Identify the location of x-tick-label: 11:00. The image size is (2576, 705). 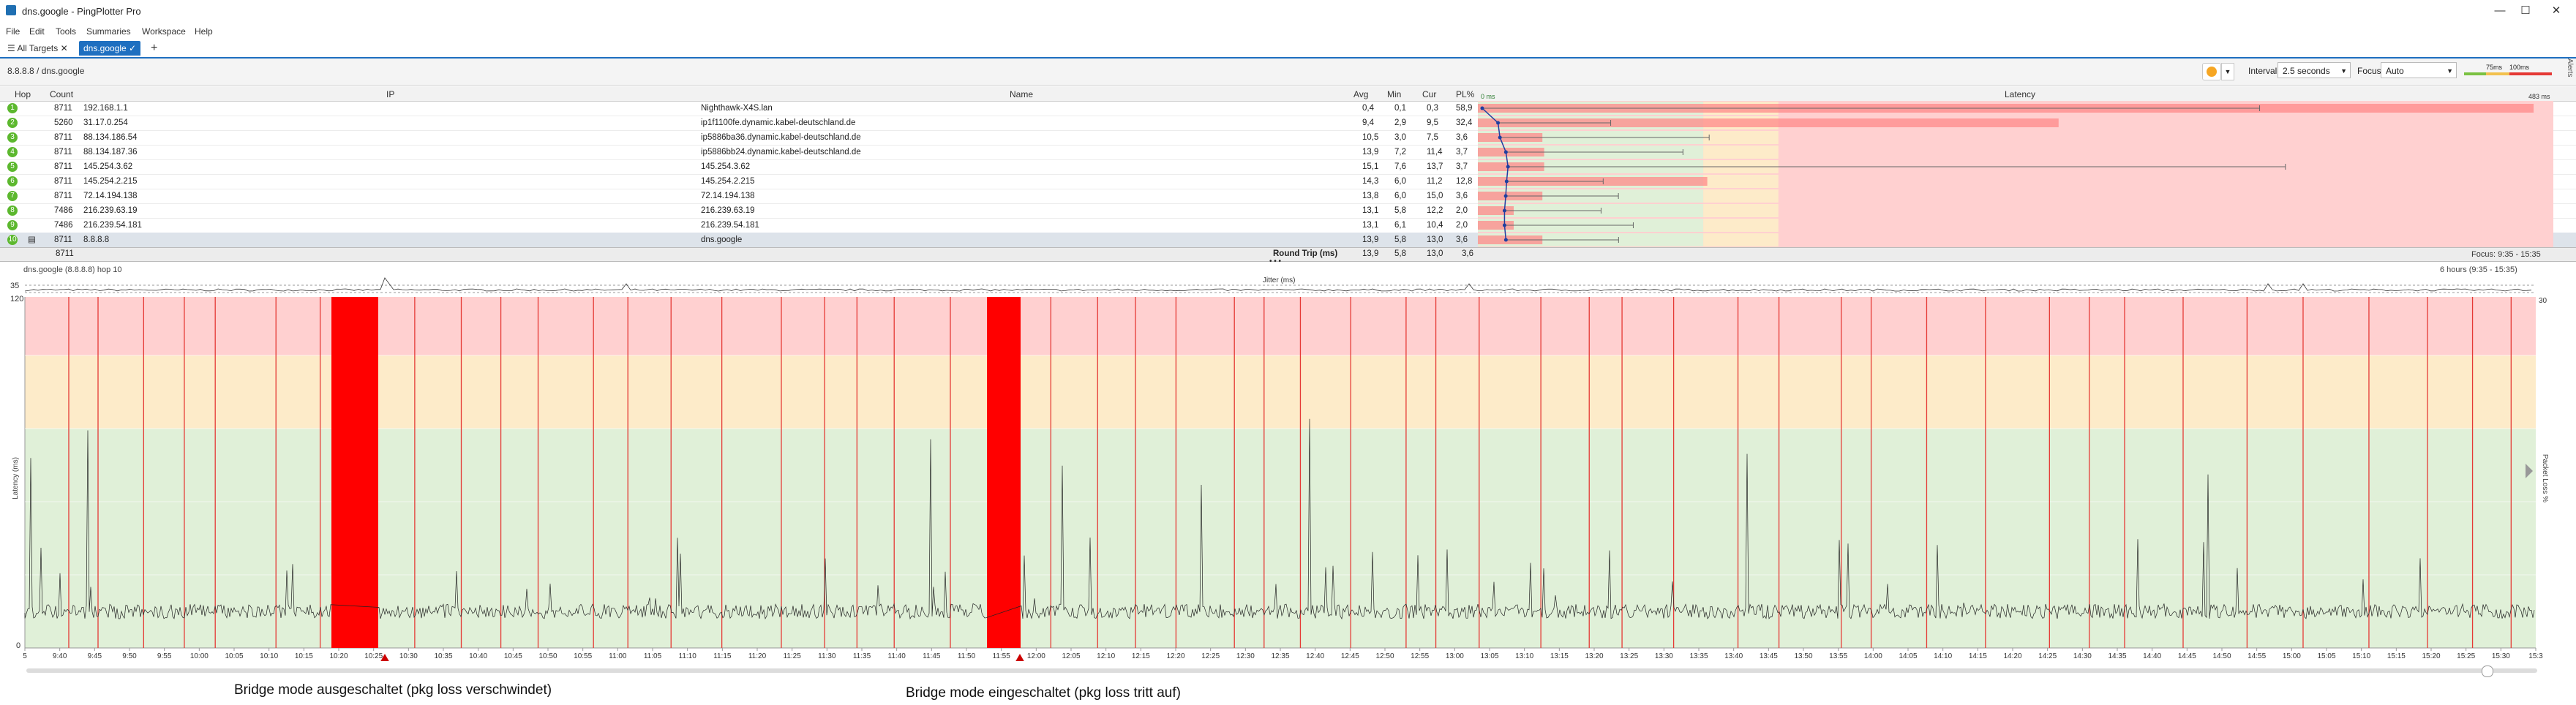
(618, 656).